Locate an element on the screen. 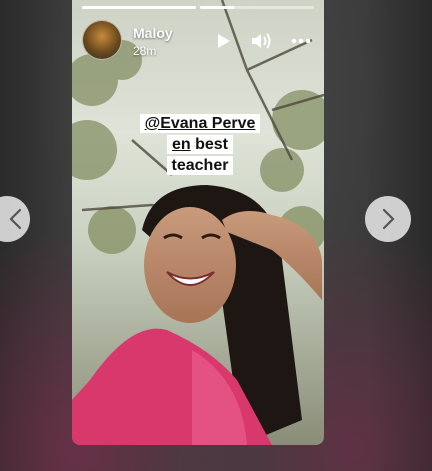 This screenshot has height=471, width=432. mention-link: @Evana Perve is located at coordinates (200, 123).